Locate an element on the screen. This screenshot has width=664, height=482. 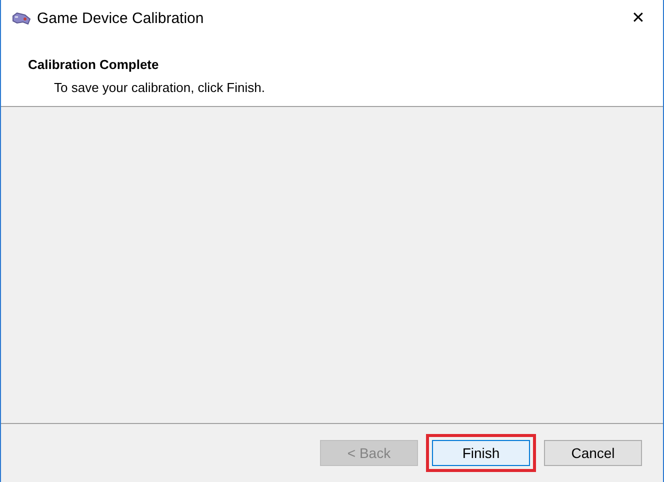
cancel-button: Cancel is located at coordinates (593, 453).